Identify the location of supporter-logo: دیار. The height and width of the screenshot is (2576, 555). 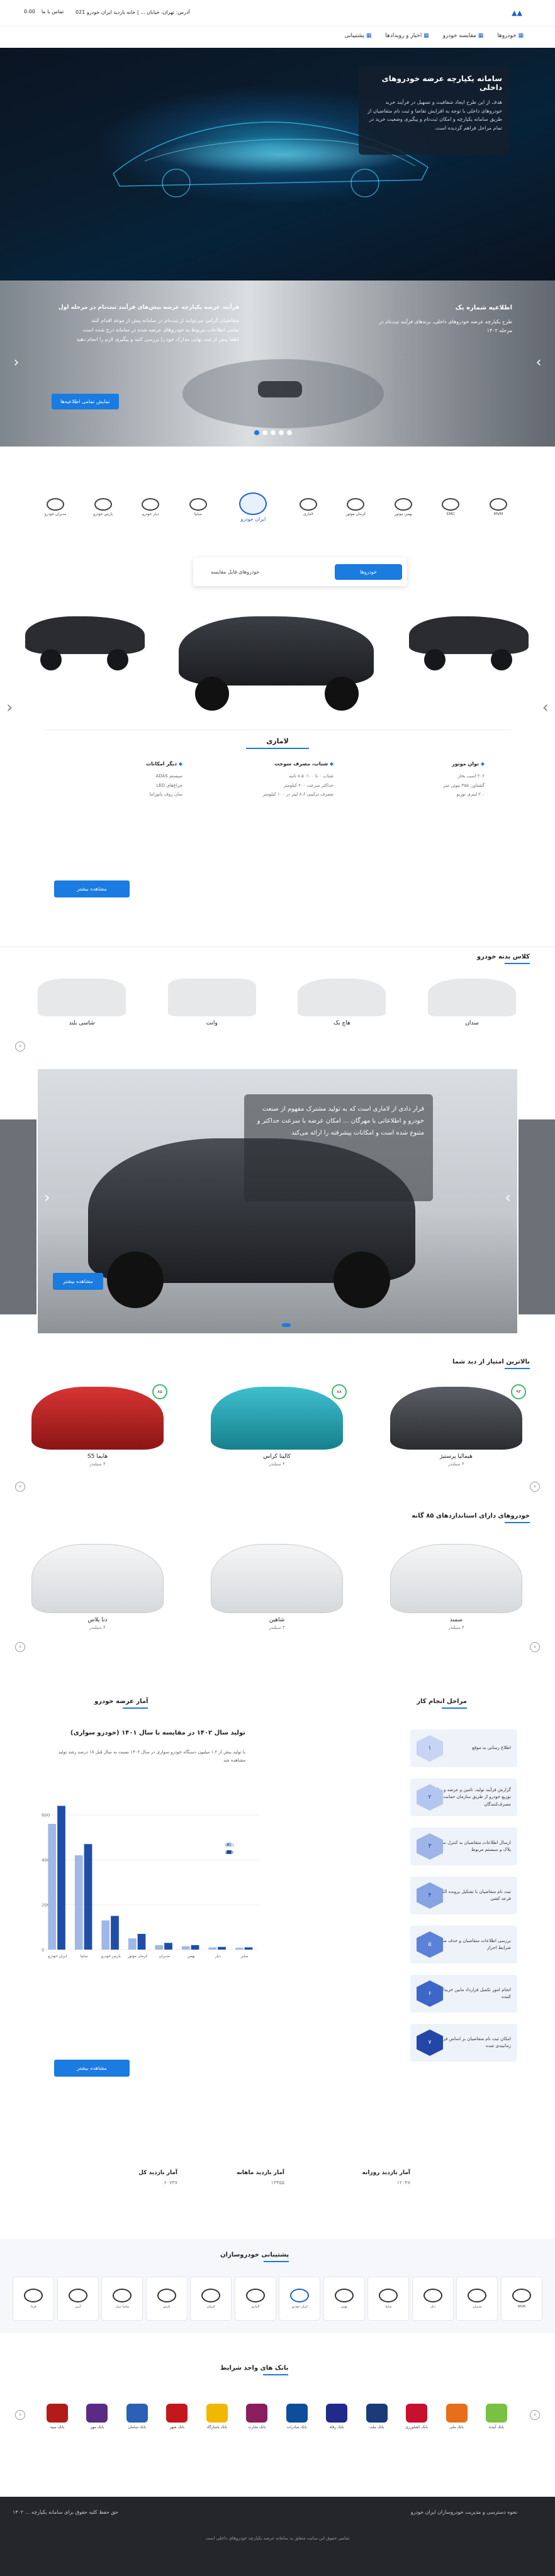
(433, 2299).